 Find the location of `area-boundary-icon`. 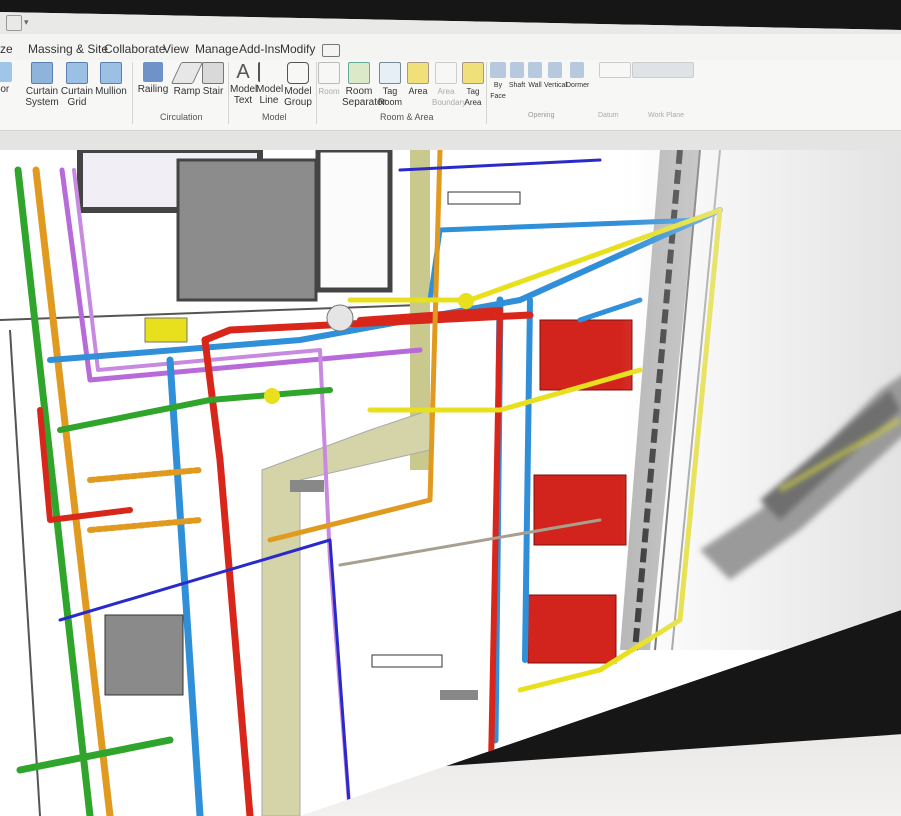

area-boundary-icon is located at coordinates (446, 73).